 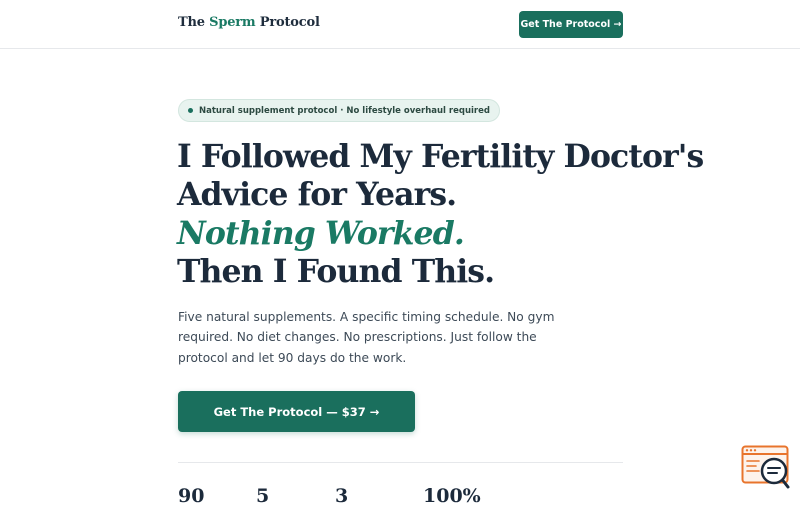 I want to click on top-navigation-bar: The Sperm Protocol Get The Protocol →, so click(x=400, y=24).